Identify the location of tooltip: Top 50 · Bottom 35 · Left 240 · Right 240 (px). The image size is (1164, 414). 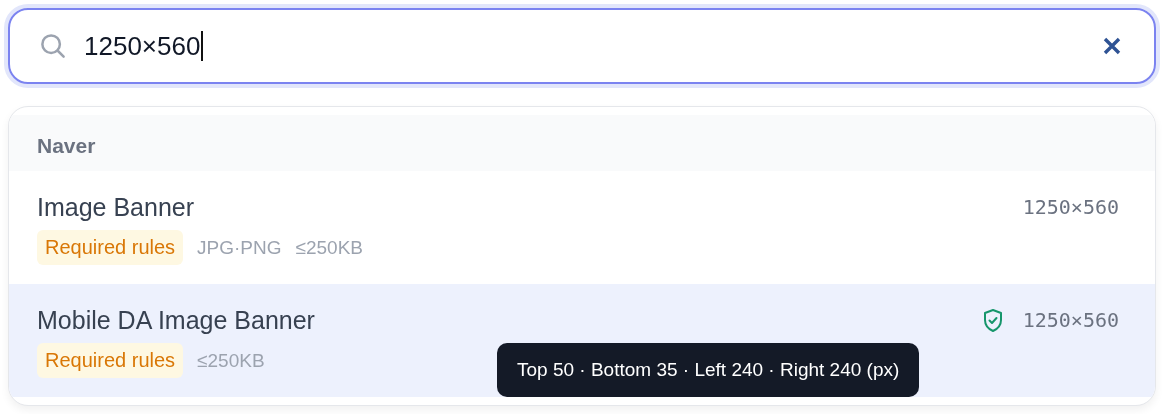
(708, 370).